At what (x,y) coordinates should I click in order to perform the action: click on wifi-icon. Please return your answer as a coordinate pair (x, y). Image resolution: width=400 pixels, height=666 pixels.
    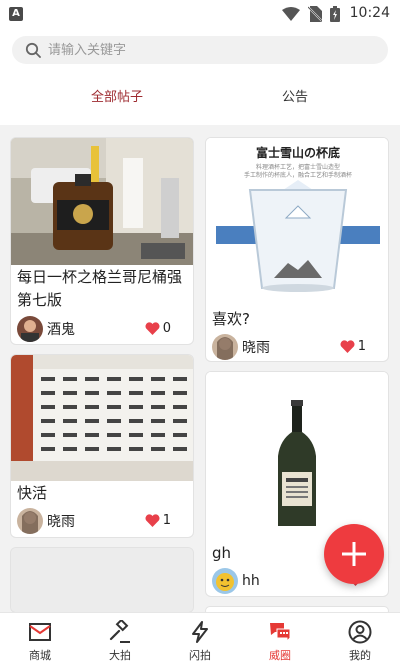
    Looking at the image, I should click on (291, 14).